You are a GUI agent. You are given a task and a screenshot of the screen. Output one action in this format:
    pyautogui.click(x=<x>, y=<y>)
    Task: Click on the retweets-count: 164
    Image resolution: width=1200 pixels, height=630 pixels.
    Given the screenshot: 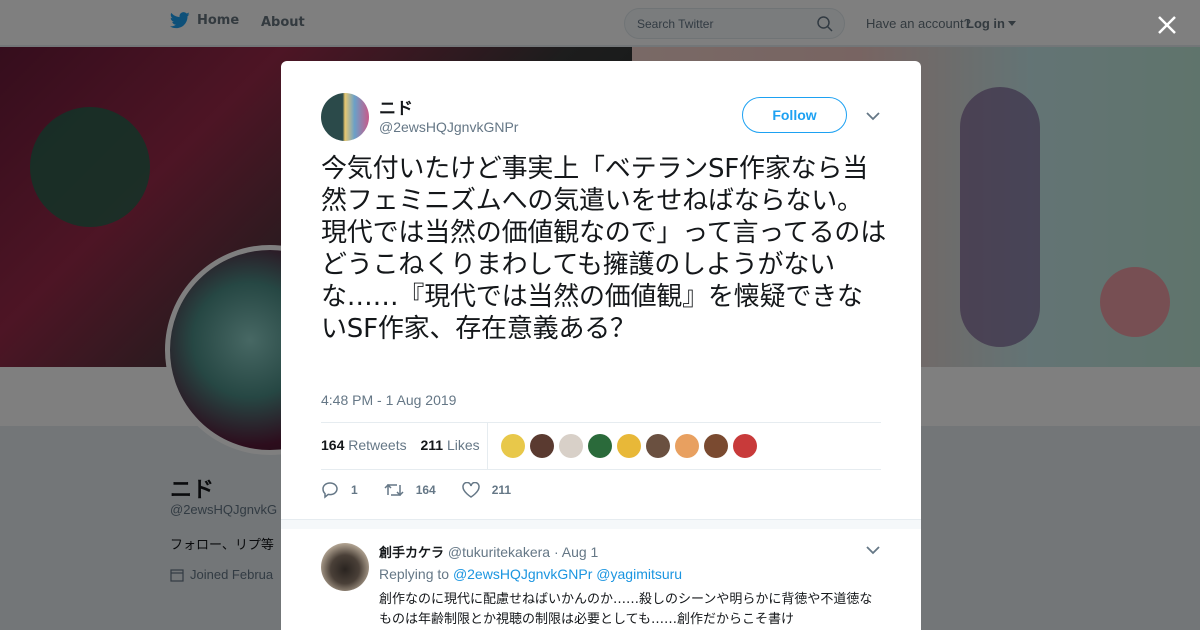 What is the action you would take?
    pyautogui.click(x=333, y=445)
    